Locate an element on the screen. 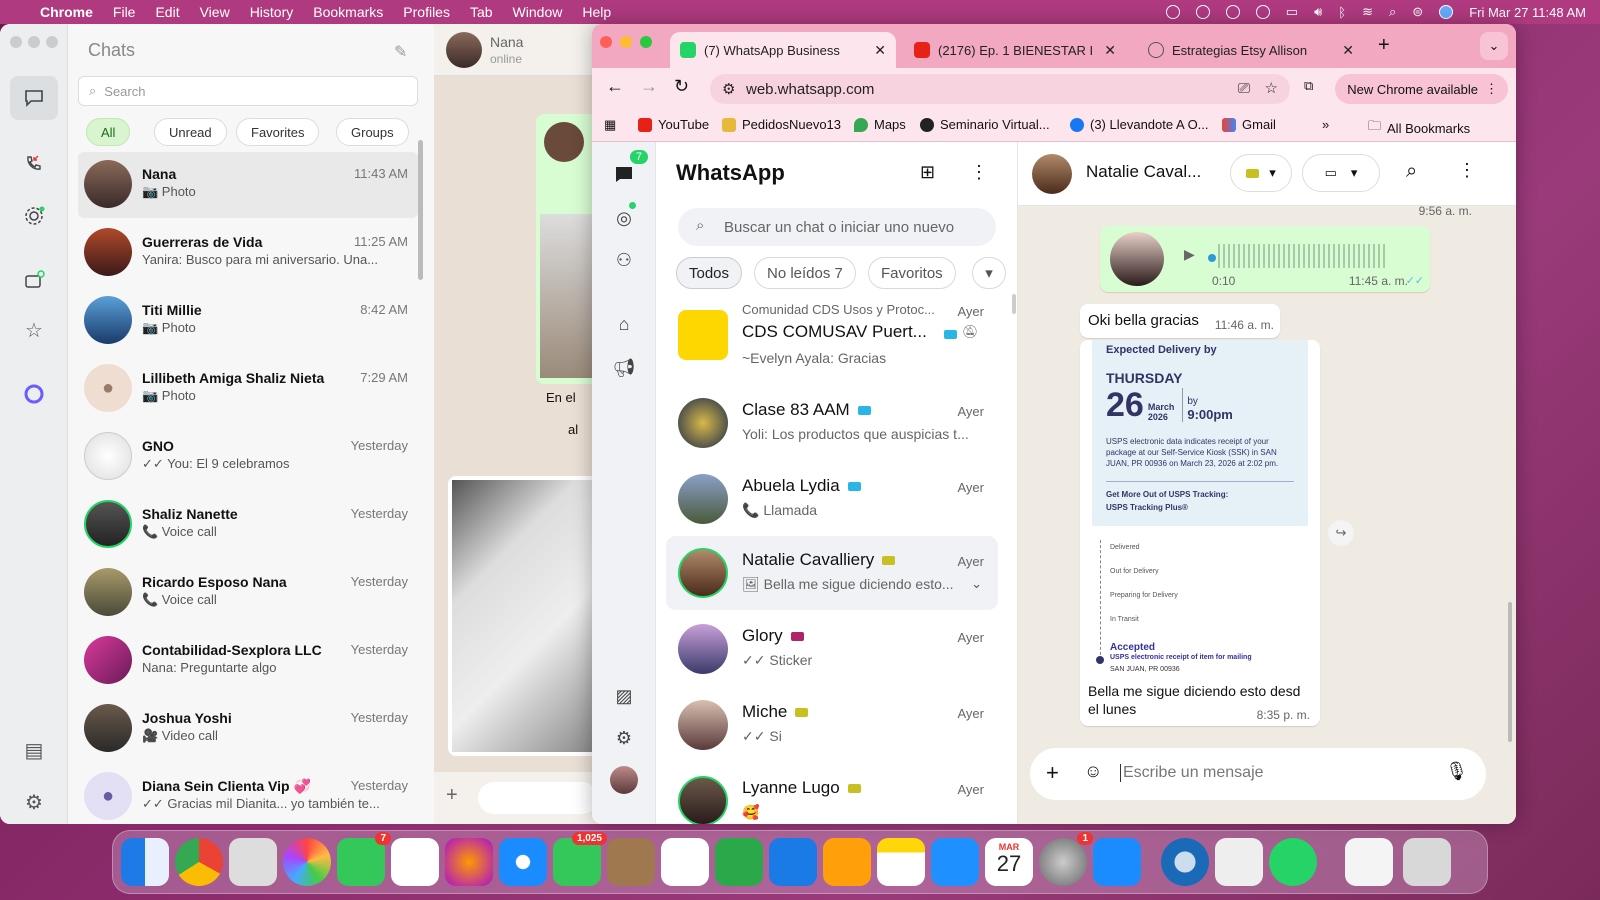  chevron-down-icon: ⌄ is located at coordinates (976, 584).